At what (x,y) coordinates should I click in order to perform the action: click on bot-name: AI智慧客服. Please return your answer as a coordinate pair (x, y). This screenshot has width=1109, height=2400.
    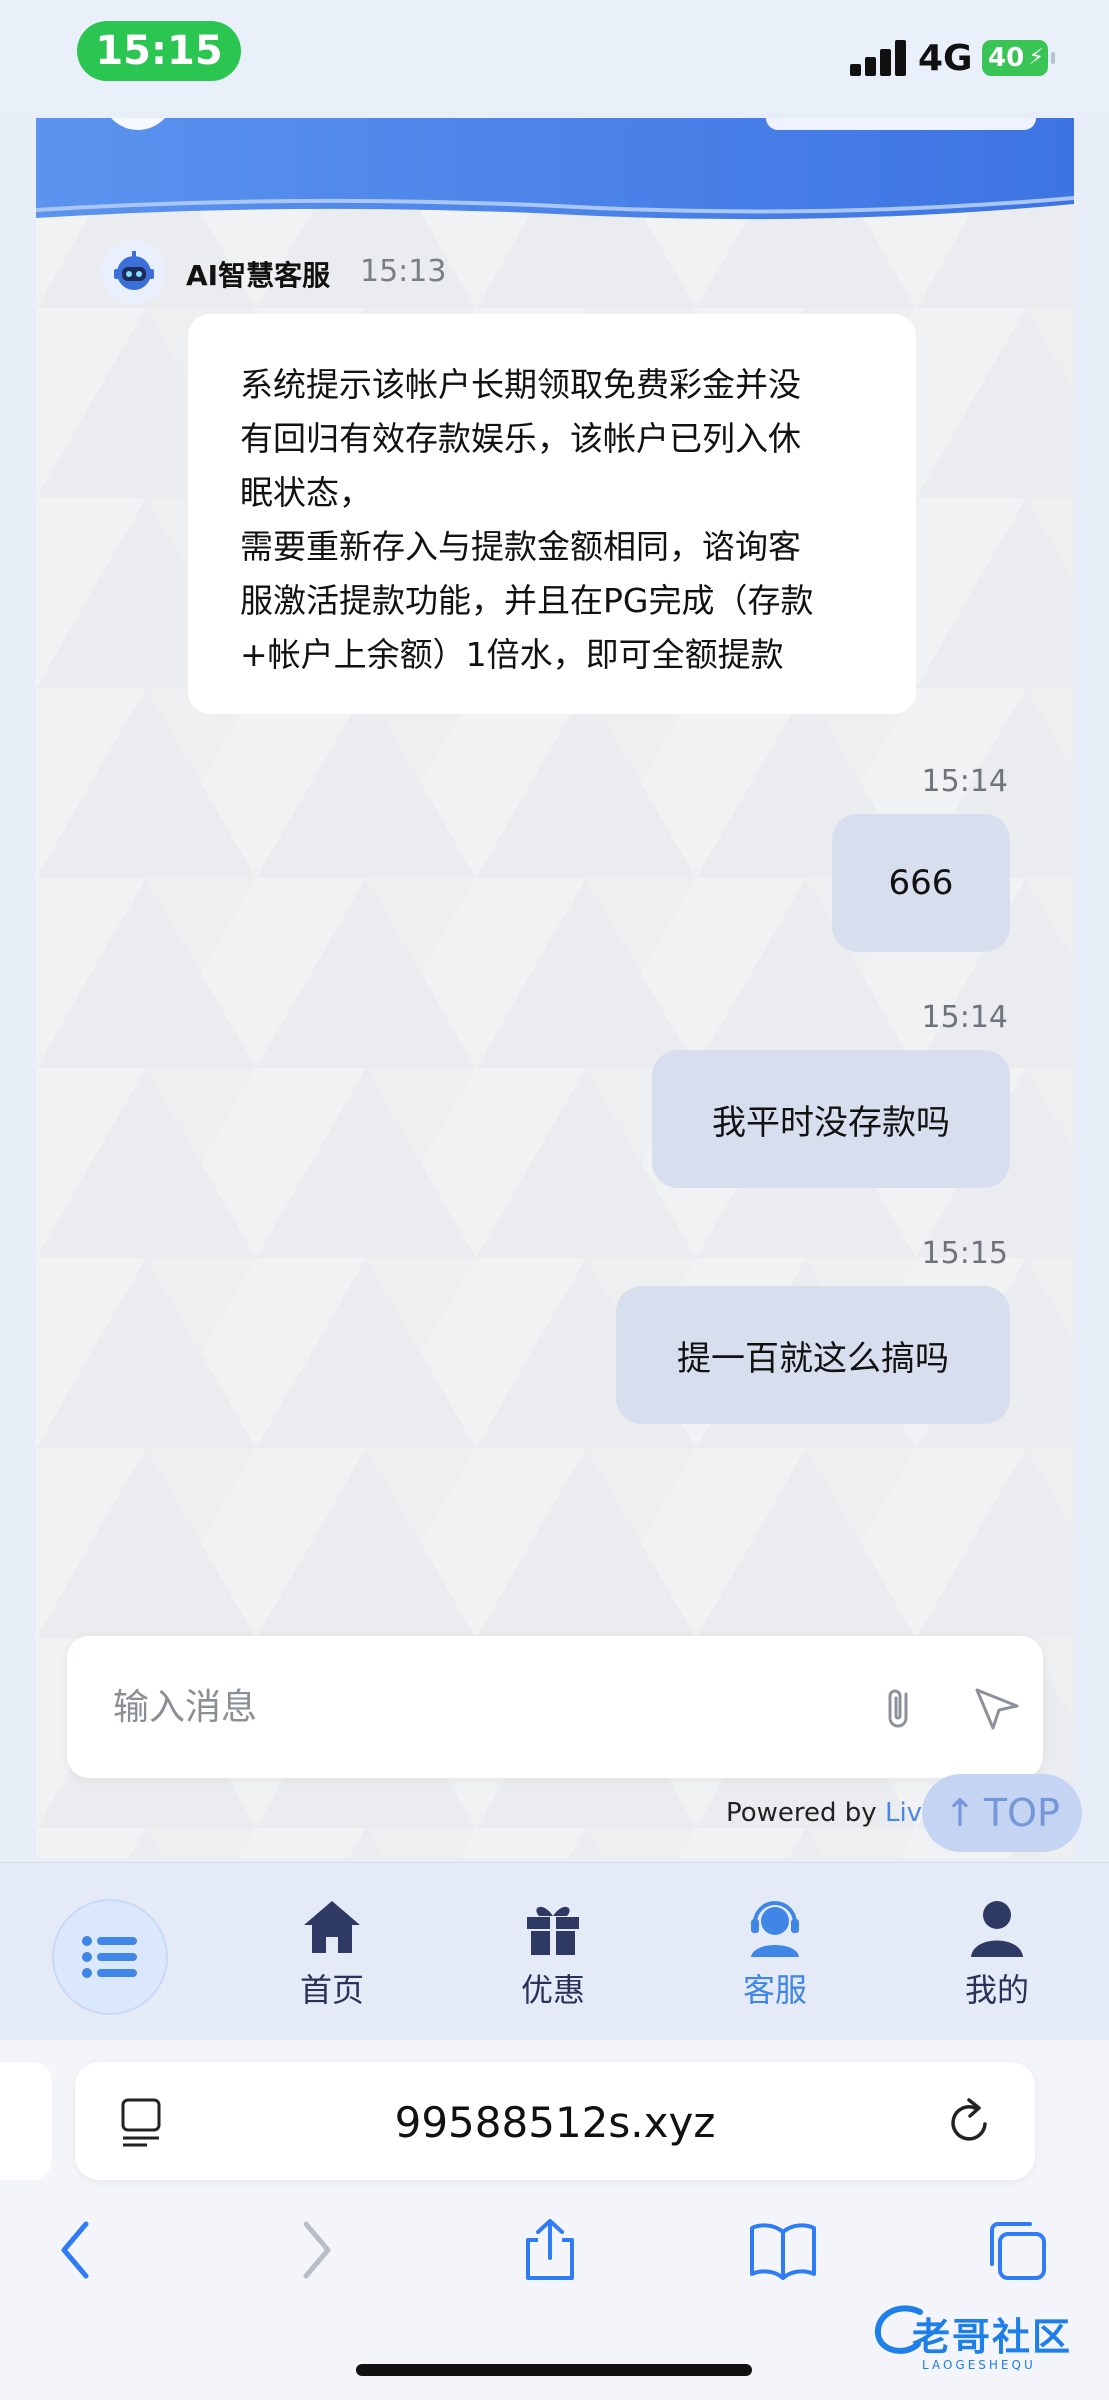
    Looking at the image, I should click on (258, 275).